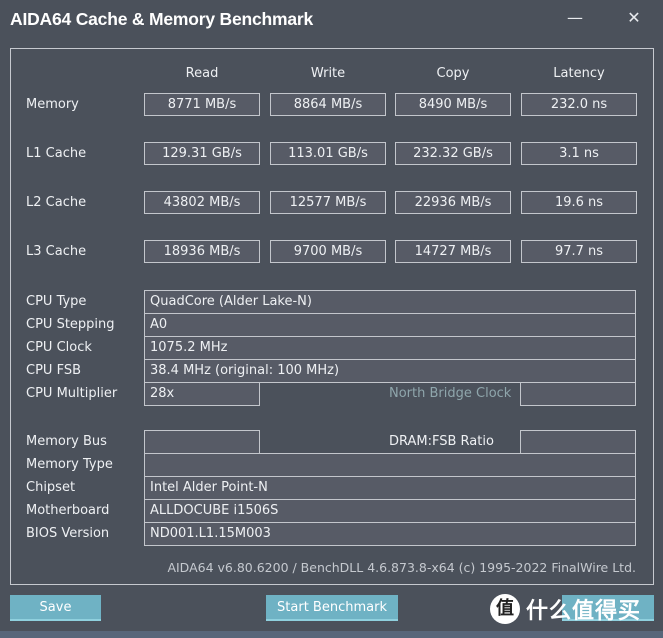  I want to click on memory-read-value: 8771 MB/s, so click(202, 104).